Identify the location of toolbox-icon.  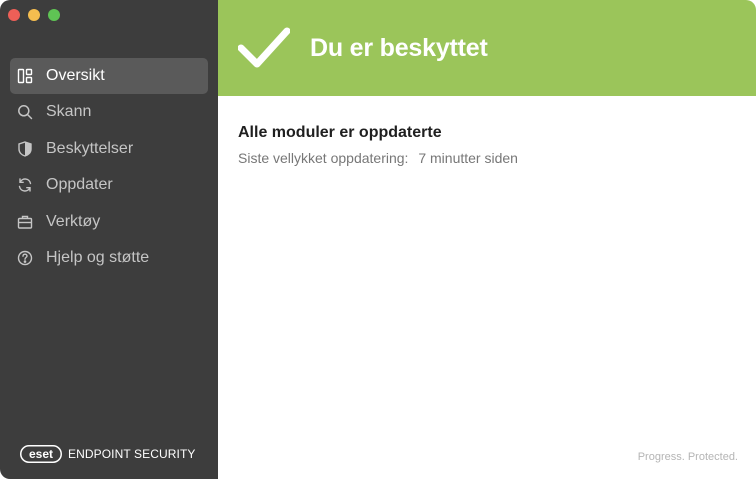
(25, 222).